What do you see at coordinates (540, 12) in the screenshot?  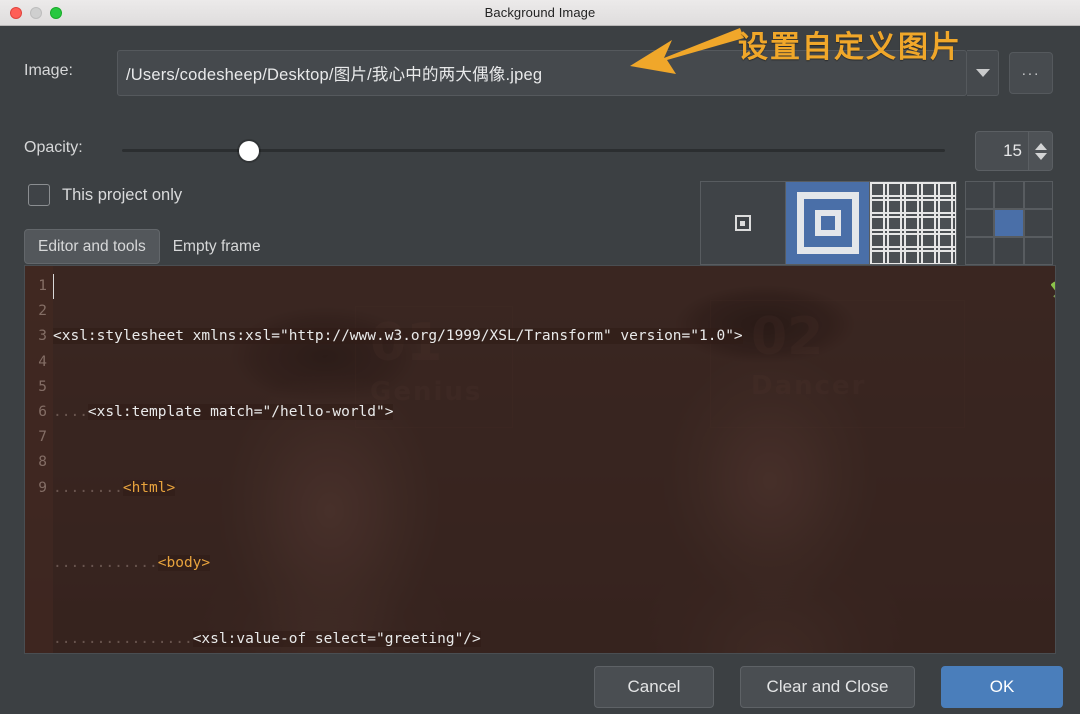 I see `window-title: Background Image` at bounding box center [540, 12].